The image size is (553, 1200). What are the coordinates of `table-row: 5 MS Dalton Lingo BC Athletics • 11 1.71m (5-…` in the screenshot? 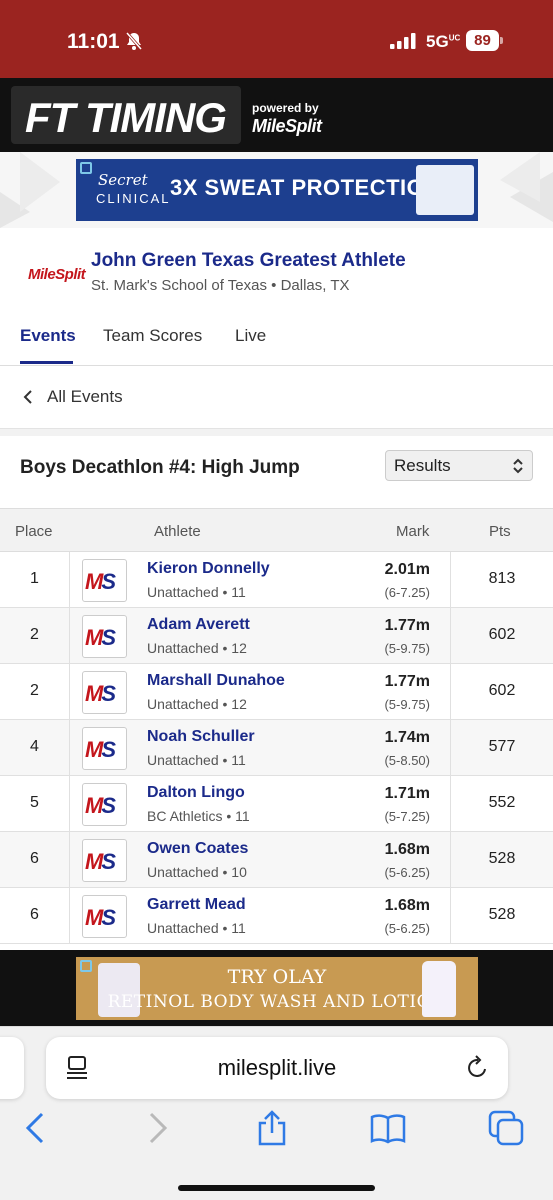 It's located at (276, 804).